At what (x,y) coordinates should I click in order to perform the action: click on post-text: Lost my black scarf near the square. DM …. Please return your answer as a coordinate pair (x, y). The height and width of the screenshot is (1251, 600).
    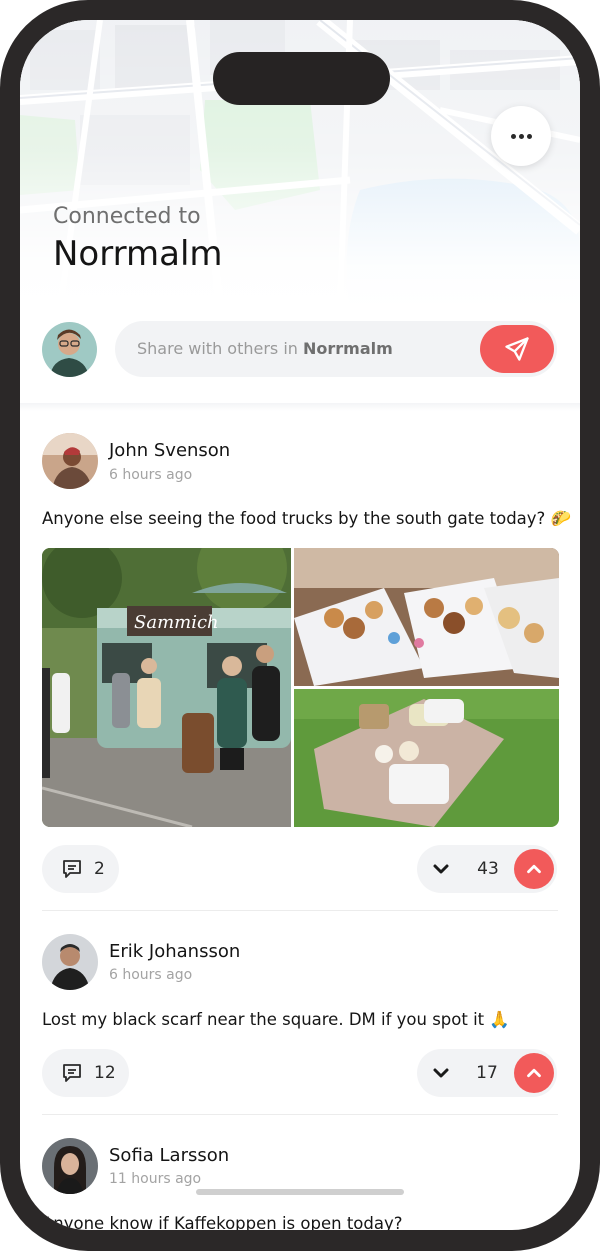
    Looking at the image, I should click on (276, 1020).